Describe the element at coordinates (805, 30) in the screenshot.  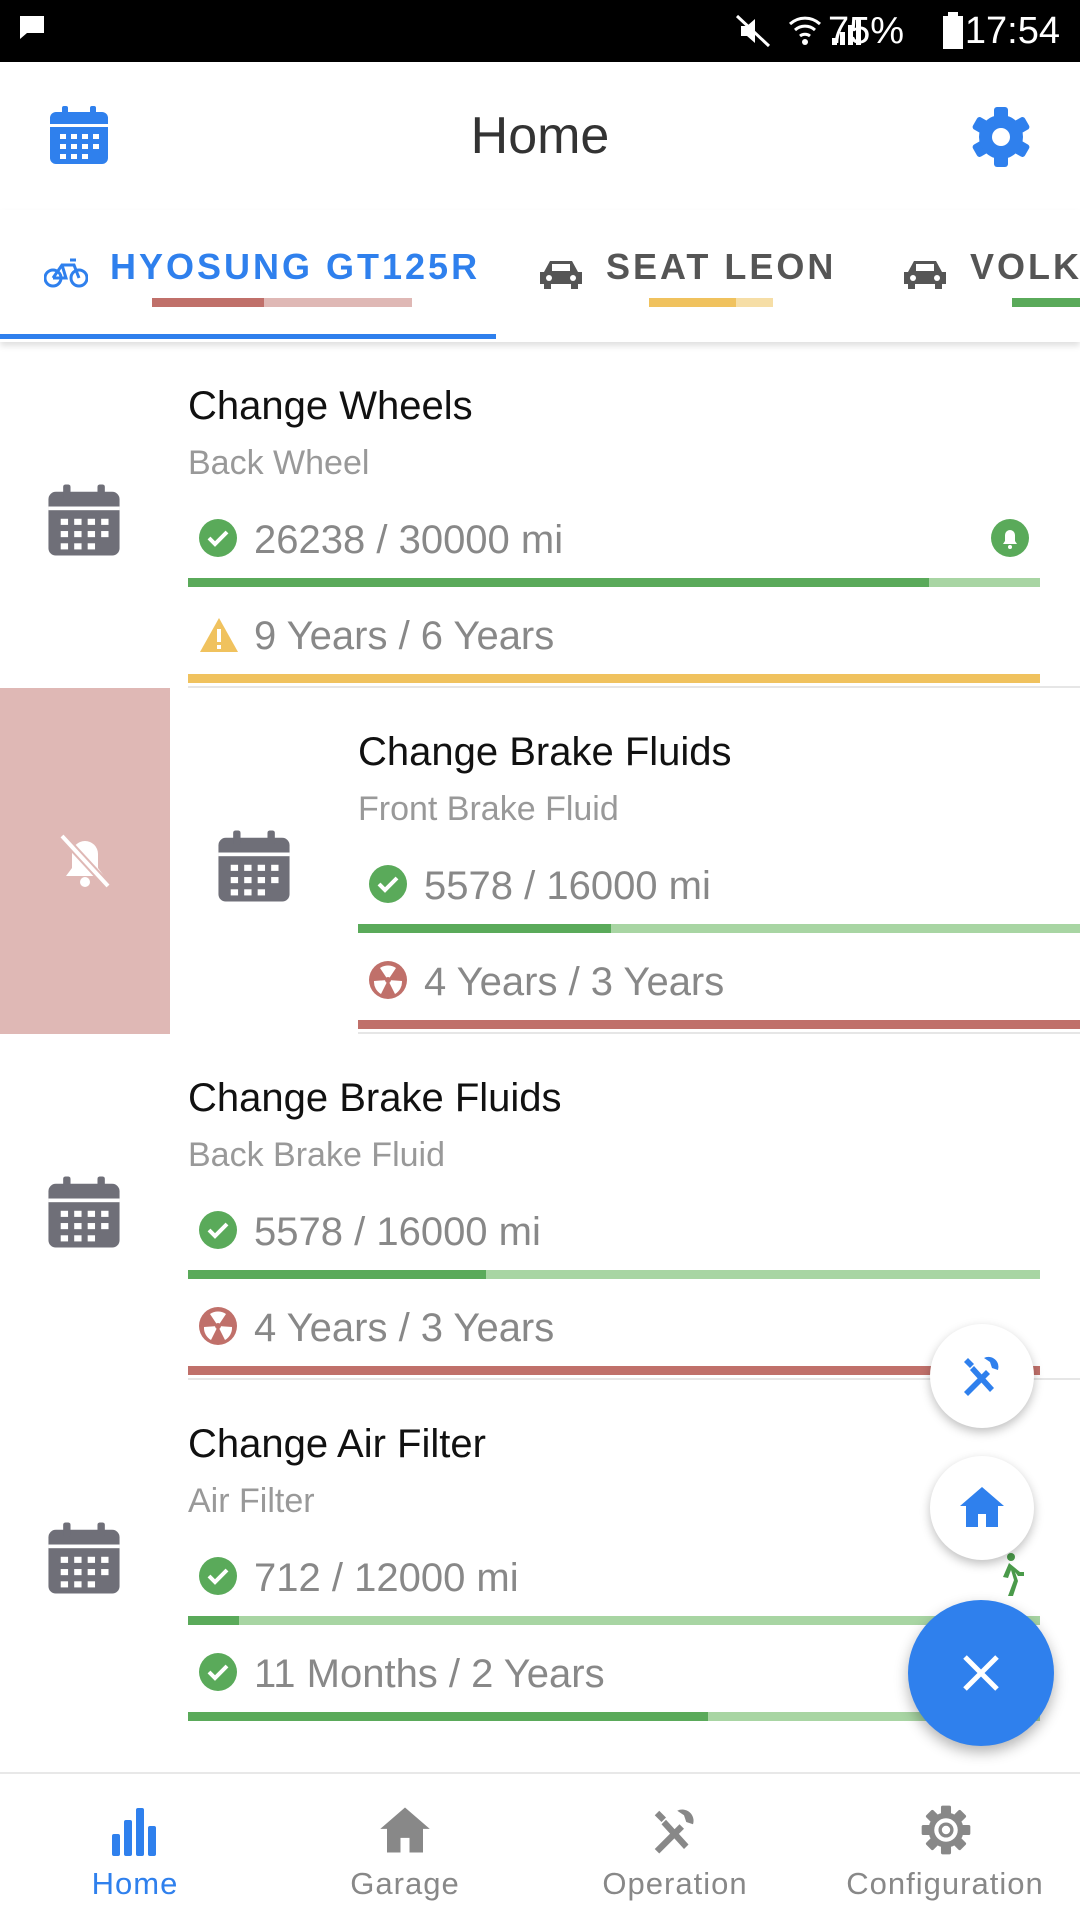
I see `wifi-icon` at that location.